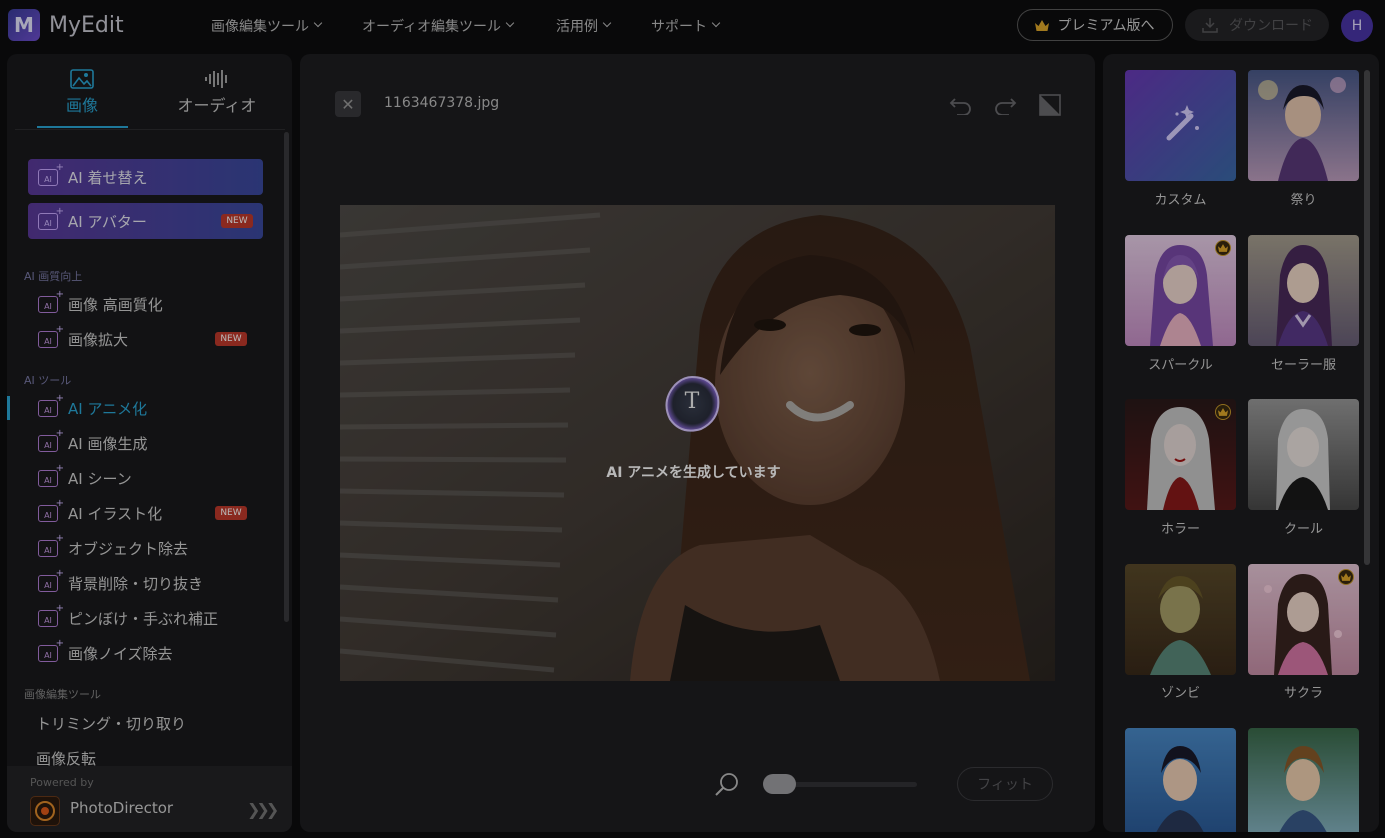 The height and width of the screenshot is (838, 1385). What do you see at coordinates (1303, 619) in the screenshot?
I see `style-card-sakura` at bounding box center [1303, 619].